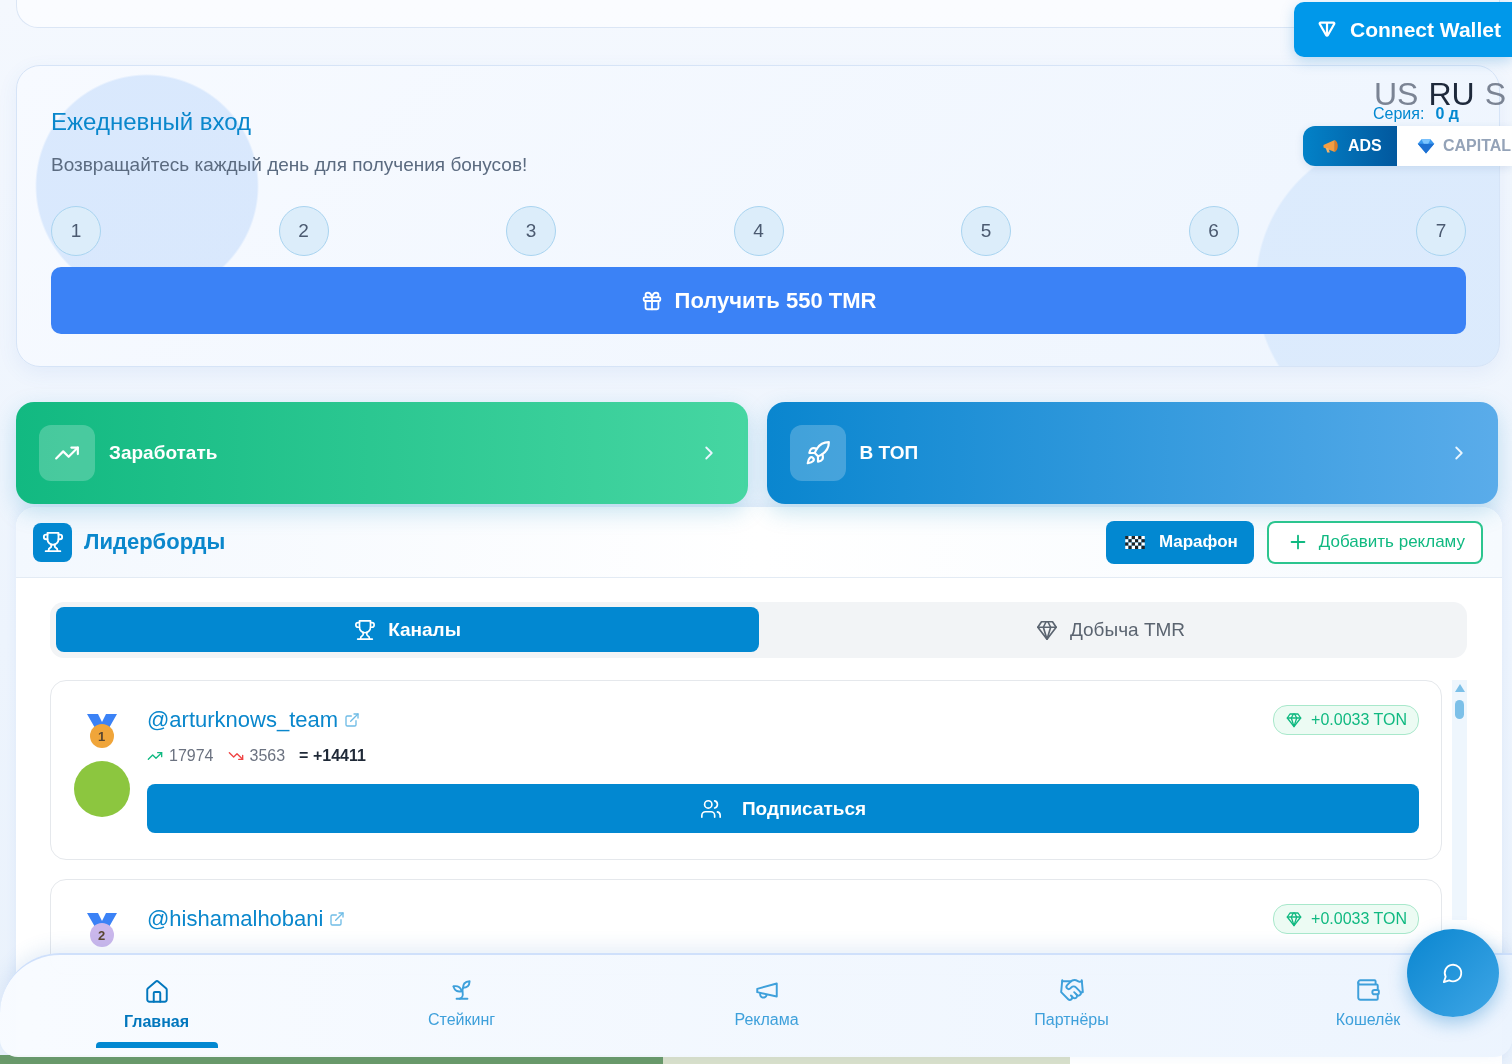 This screenshot has height=1064, width=1512. Describe the element at coordinates (1110, 629) in the screenshot. I see `tab: Добыча TMR` at that location.